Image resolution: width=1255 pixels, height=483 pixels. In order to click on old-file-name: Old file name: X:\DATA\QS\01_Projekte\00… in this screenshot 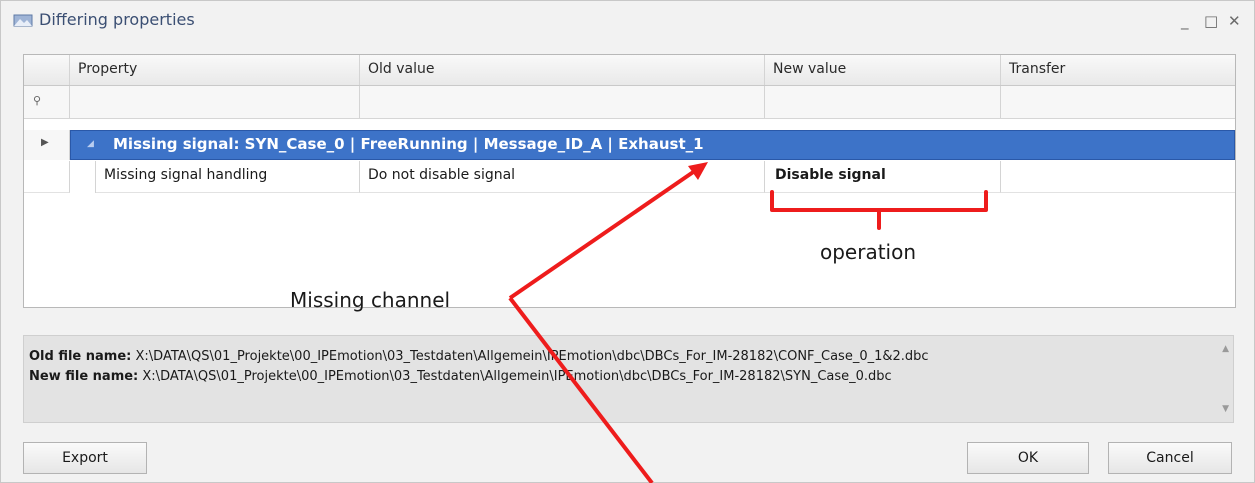, I will do `click(479, 356)`.